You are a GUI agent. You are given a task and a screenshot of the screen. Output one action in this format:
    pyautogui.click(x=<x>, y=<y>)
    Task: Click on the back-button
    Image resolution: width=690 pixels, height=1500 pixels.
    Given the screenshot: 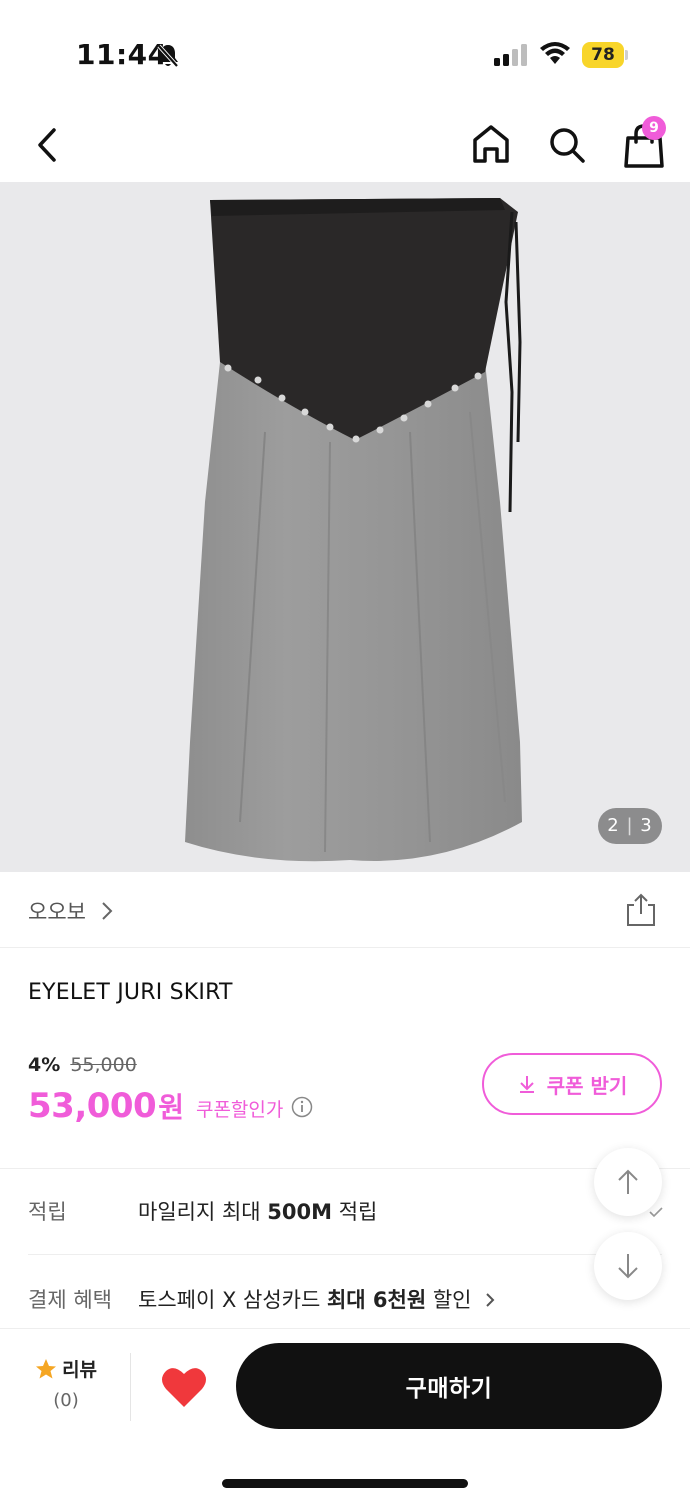 What is the action you would take?
    pyautogui.click(x=48, y=145)
    